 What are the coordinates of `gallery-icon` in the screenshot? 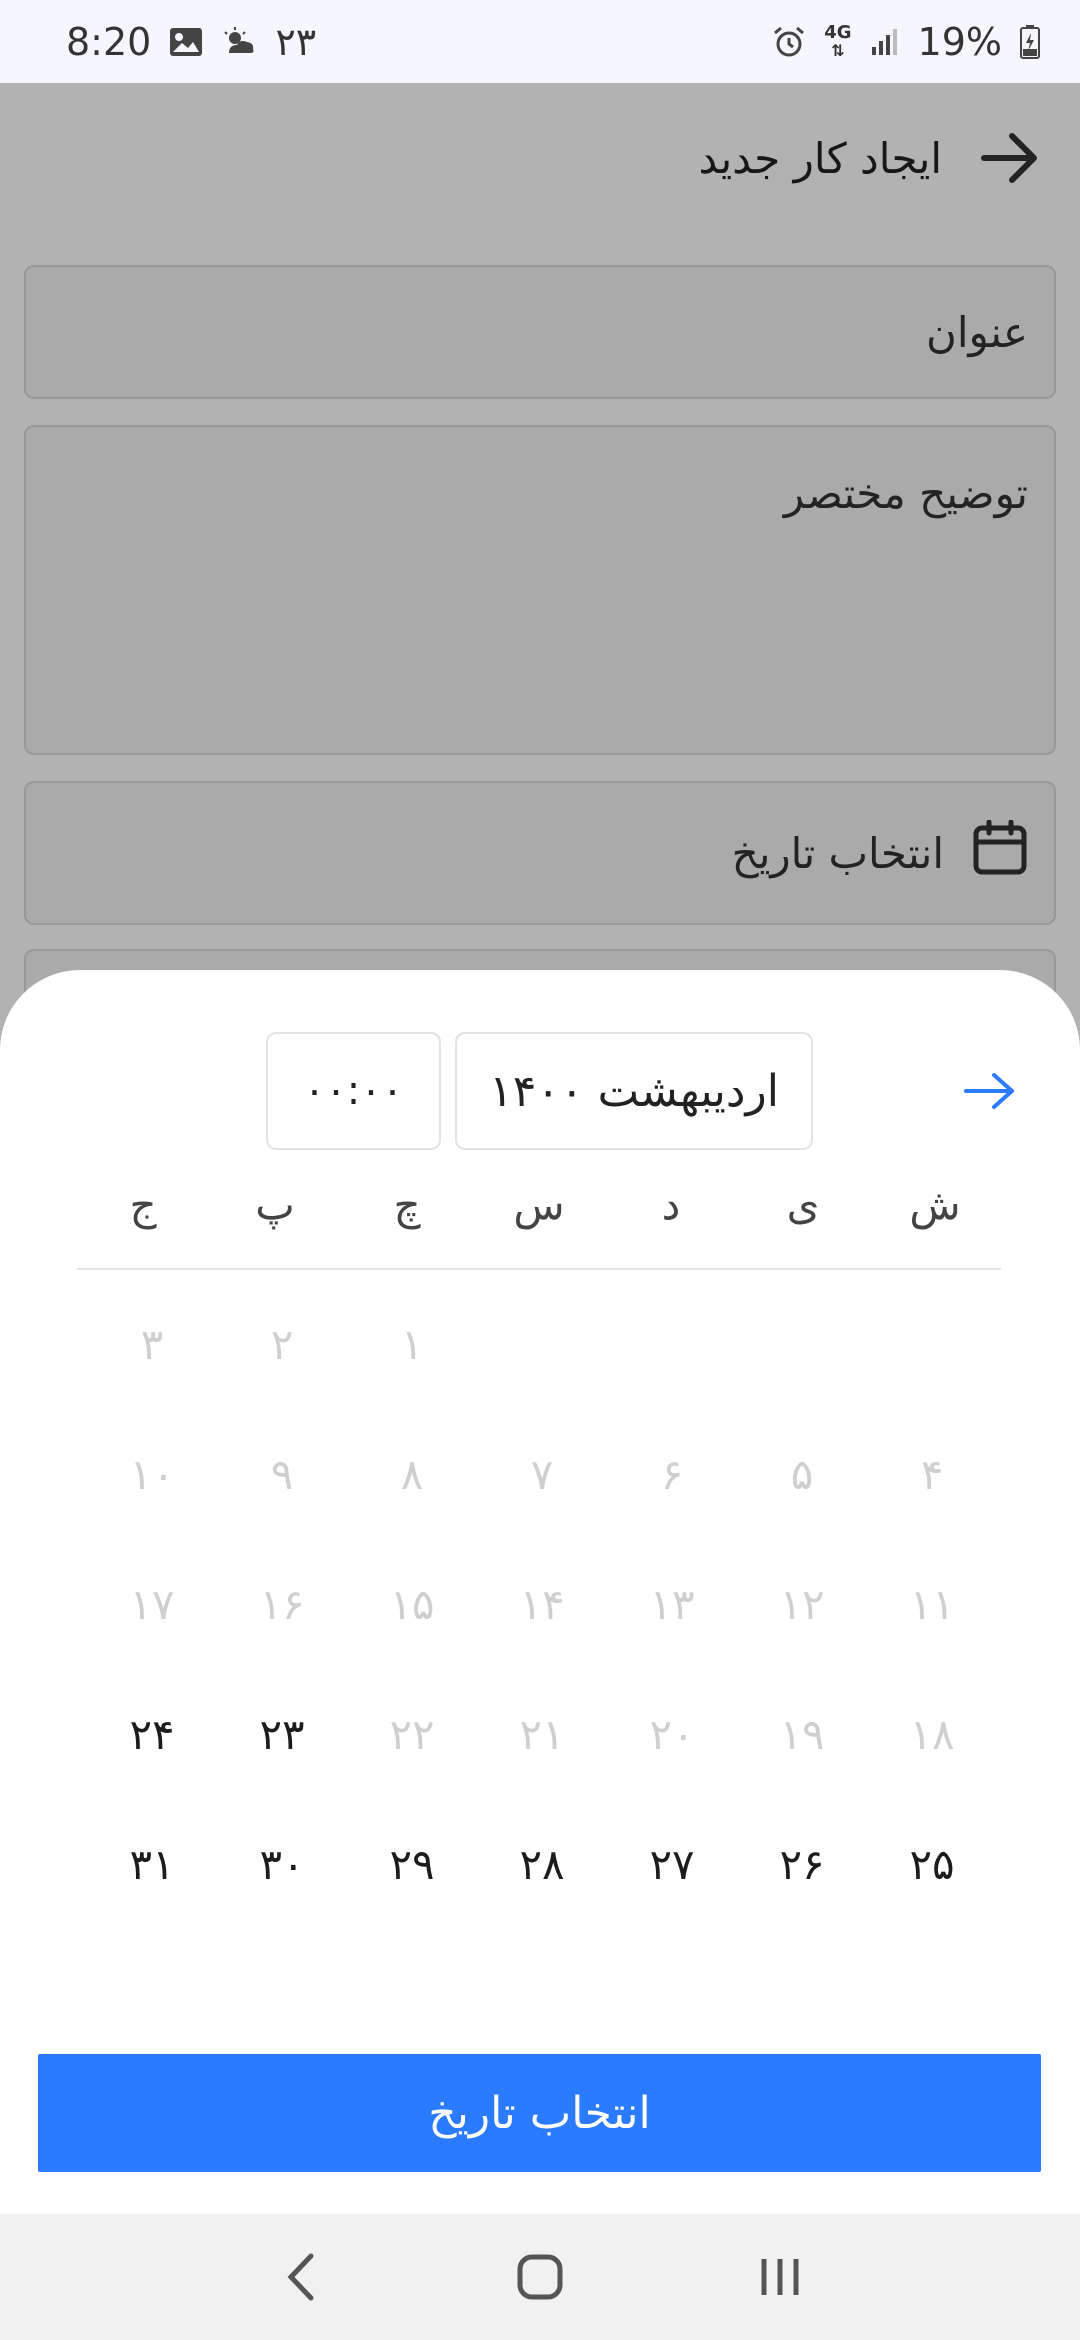 It's located at (186, 42).